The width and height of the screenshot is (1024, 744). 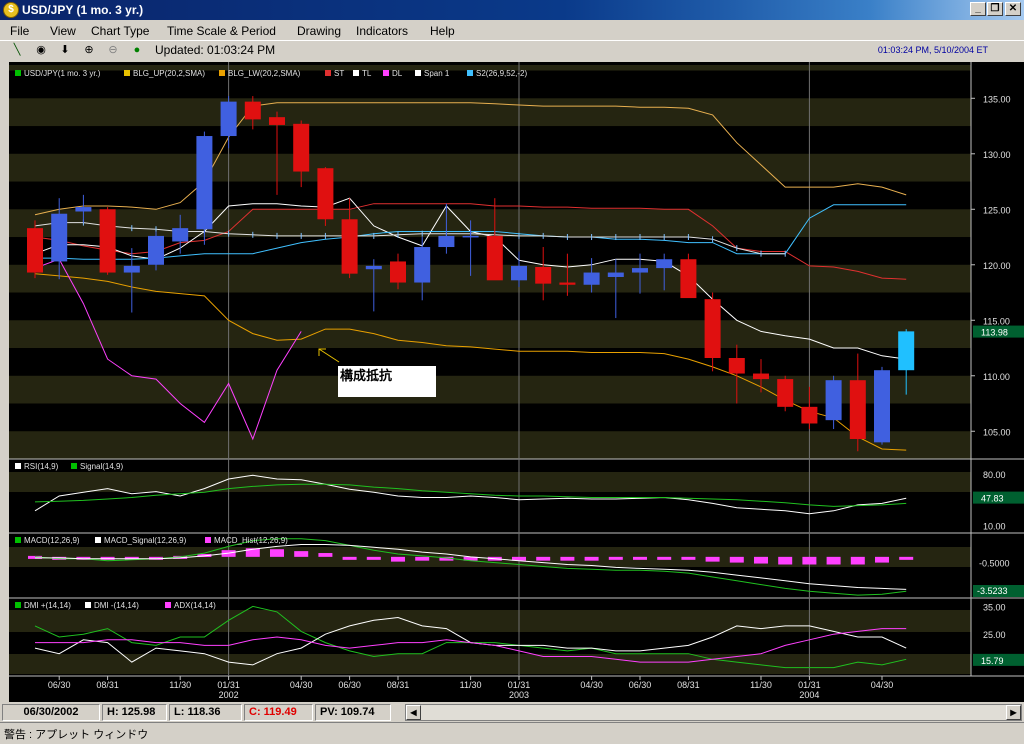 I want to click on macd-last-label: -3.5233, so click(x=992, y=591).